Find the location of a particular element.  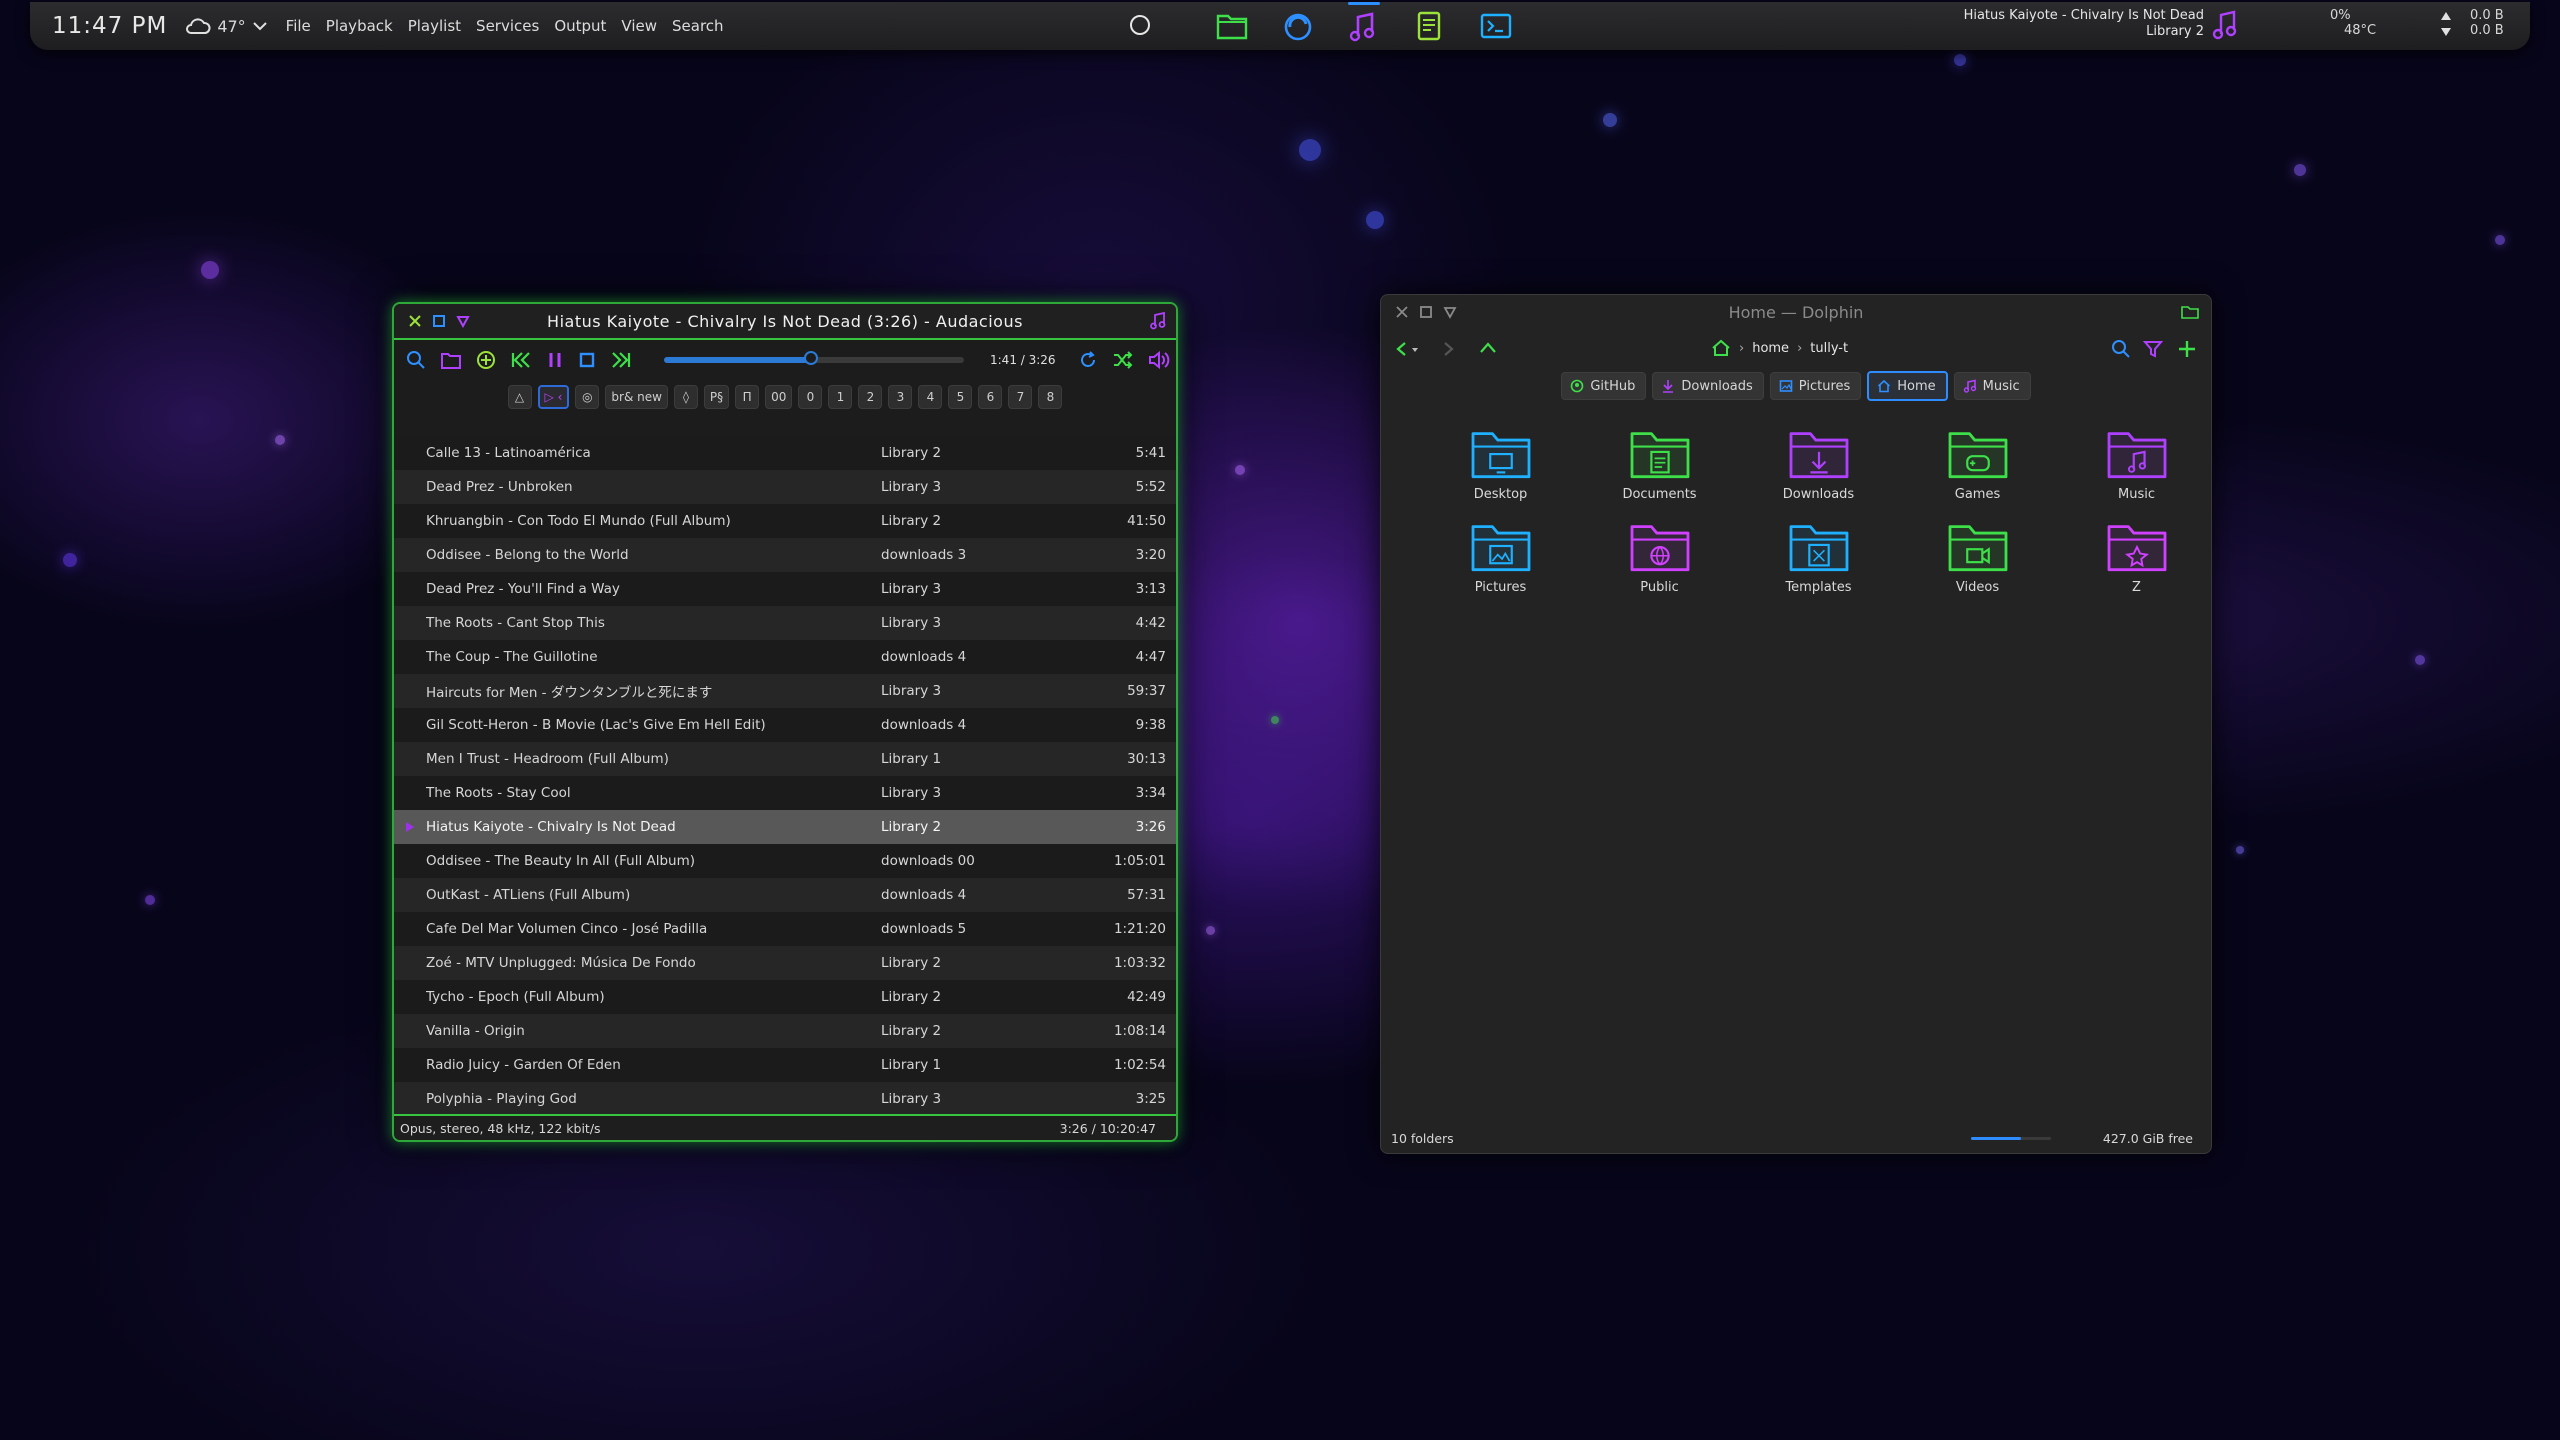

folder-public: Public is located at coordinates (1659, 556).